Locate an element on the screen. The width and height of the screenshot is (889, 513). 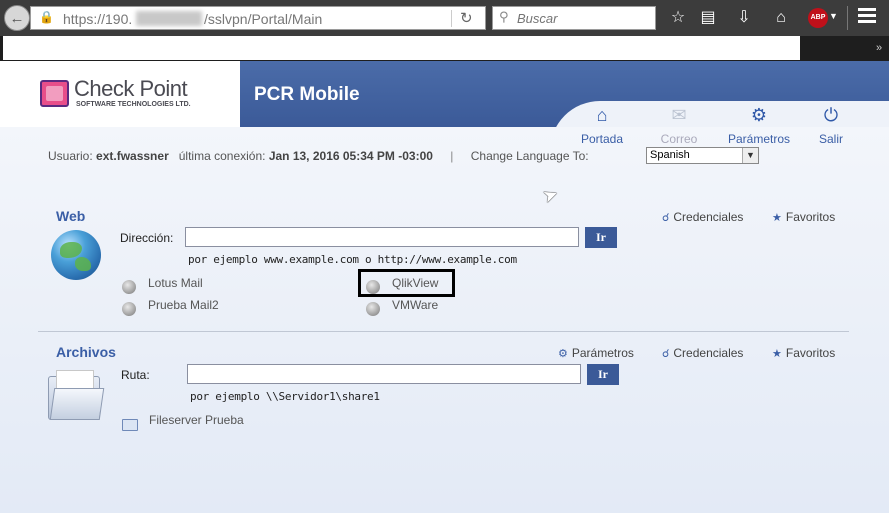
url-prefix: https://190. is located at coordinates (98, 19).